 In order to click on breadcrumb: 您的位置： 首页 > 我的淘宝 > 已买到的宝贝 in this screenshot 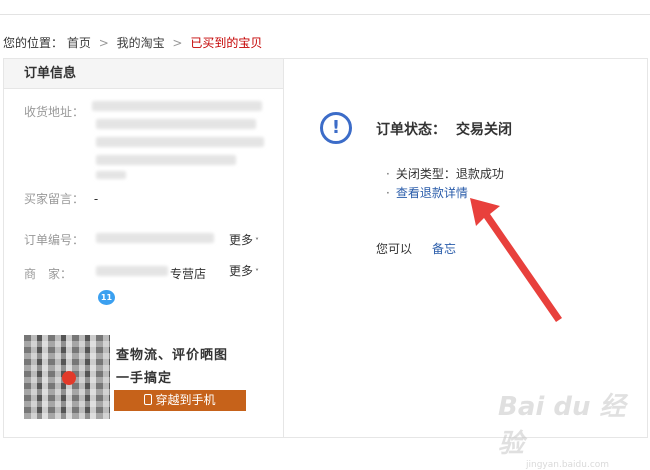, I will do `click(132, 42)`.